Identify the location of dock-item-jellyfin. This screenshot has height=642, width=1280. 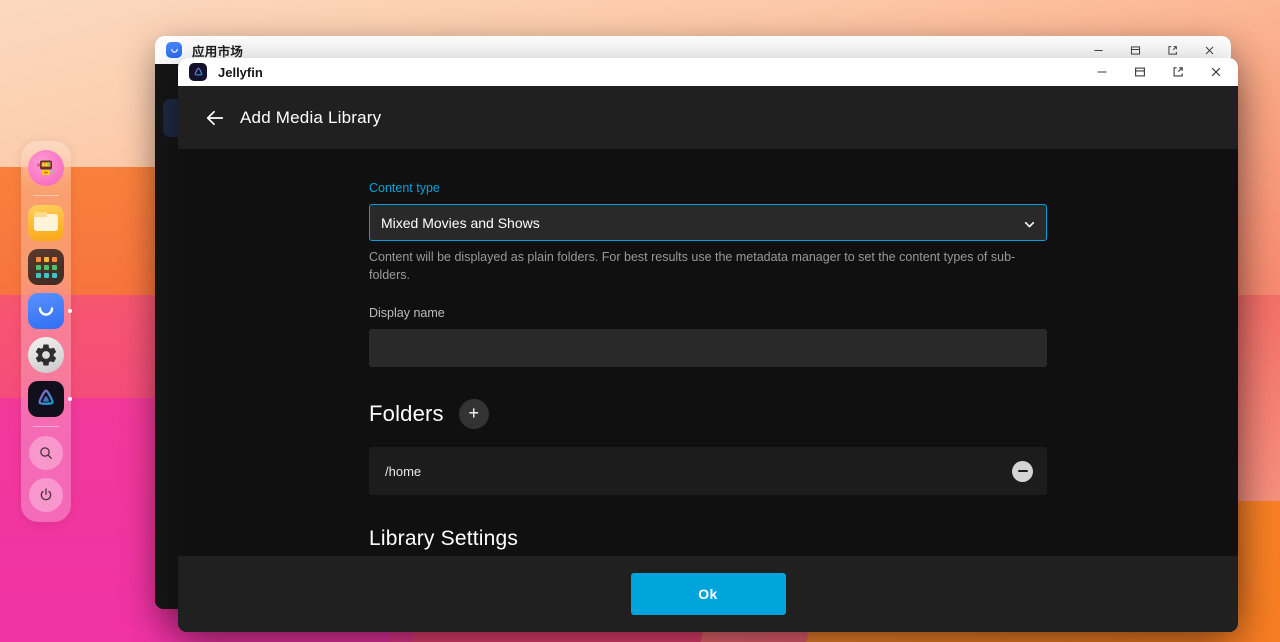
(50, 399).